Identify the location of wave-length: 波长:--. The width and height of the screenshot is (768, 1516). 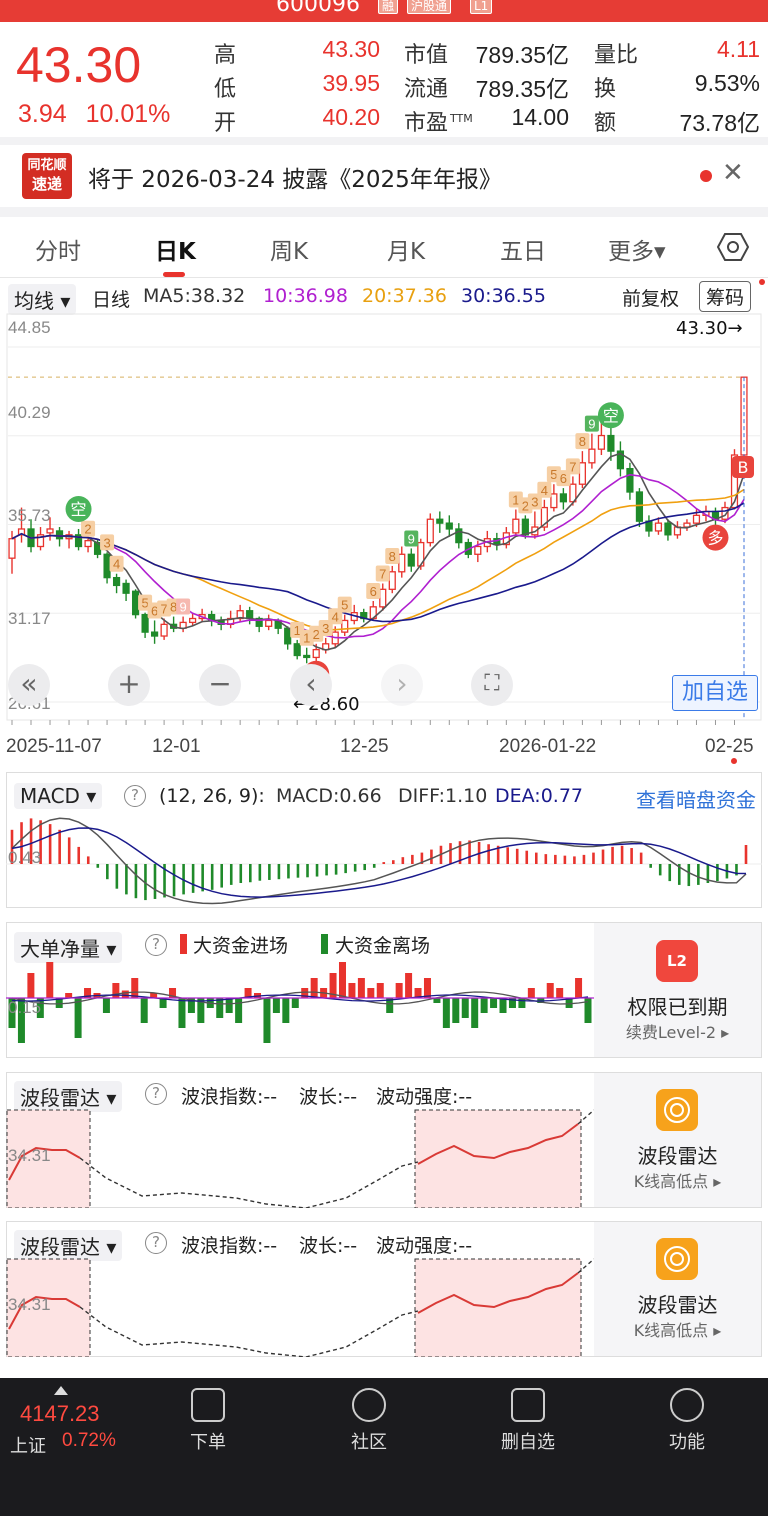
(328, 1097).